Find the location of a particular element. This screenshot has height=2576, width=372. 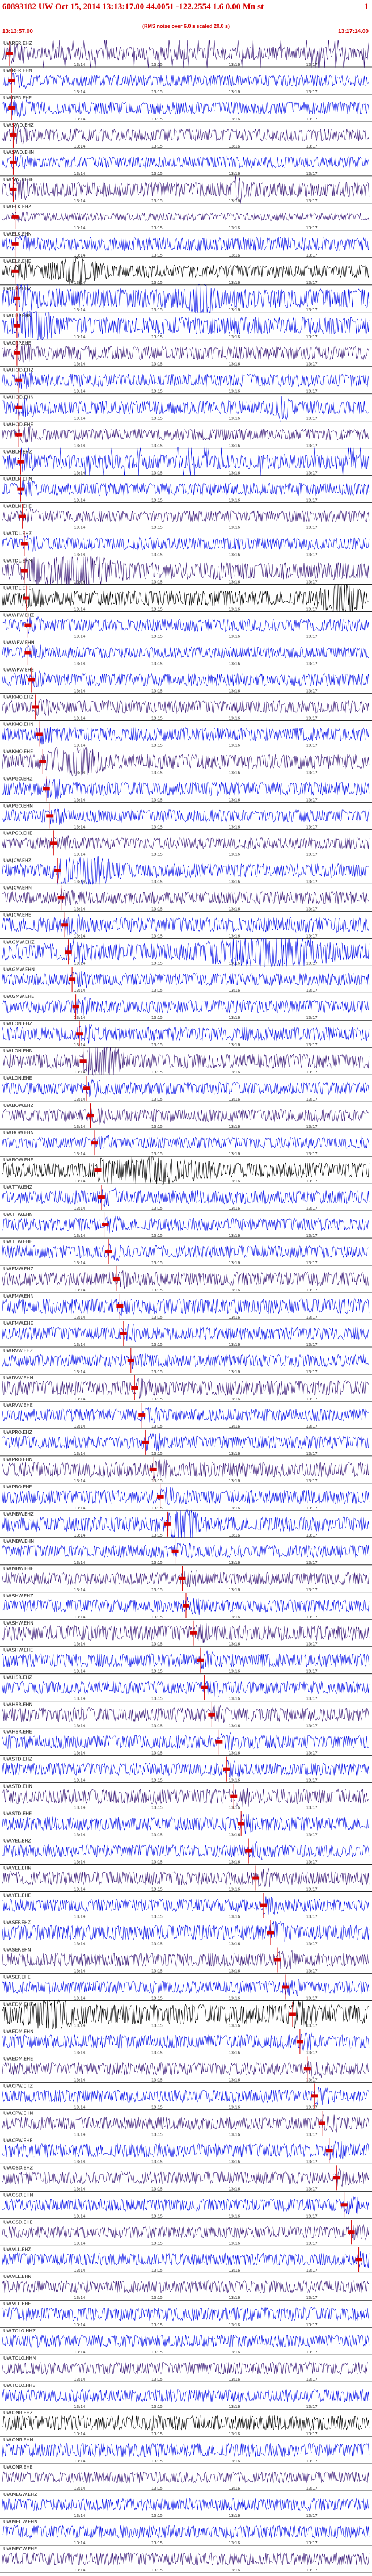

trace-row: 13:14 13:15 13:16 13:17 UW.JCW.EHZ is located at coordinates (186, 871).